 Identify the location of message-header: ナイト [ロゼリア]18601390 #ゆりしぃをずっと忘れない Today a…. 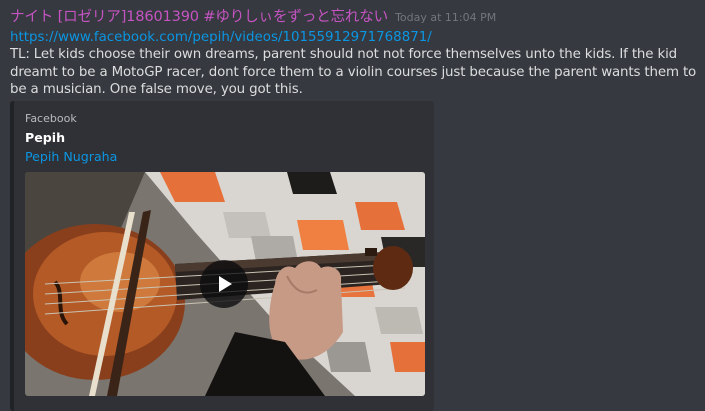
(355, 16).